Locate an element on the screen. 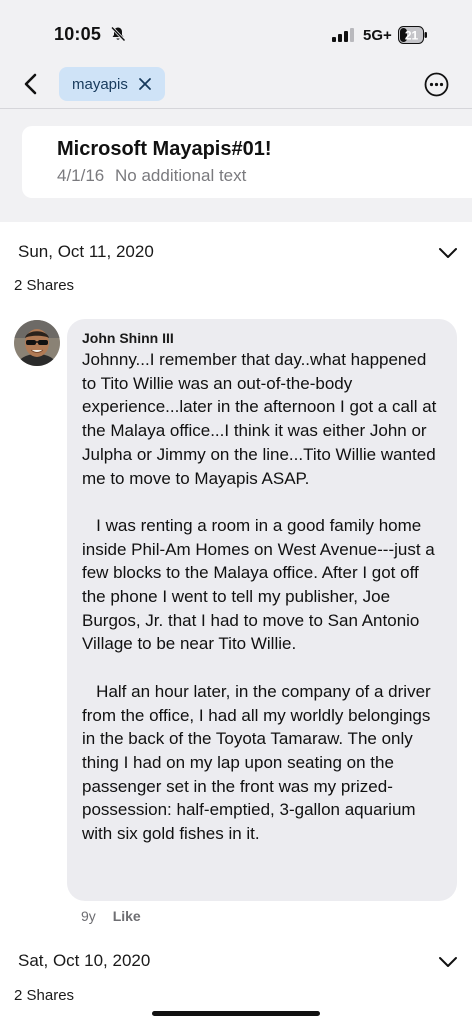 The width and height of the screenshot is (472, 1024). user-avatar-icon is located at coordinates (37, 343).